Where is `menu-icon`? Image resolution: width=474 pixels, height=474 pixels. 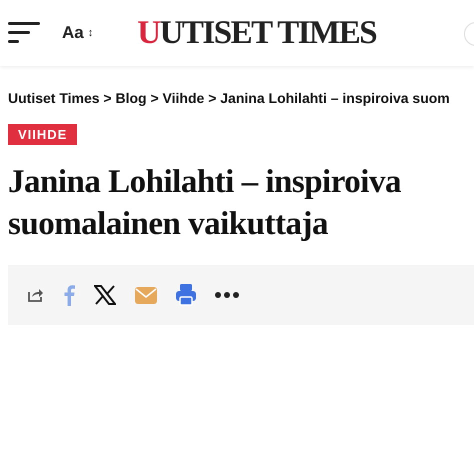 menu-icon is located at coordinates (24, 33).